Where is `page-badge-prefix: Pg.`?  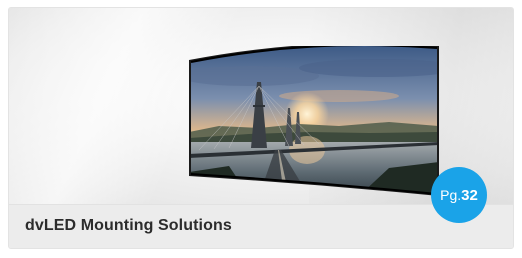 page-badge-prefix: Pg. is located at coordinates (451, 195).